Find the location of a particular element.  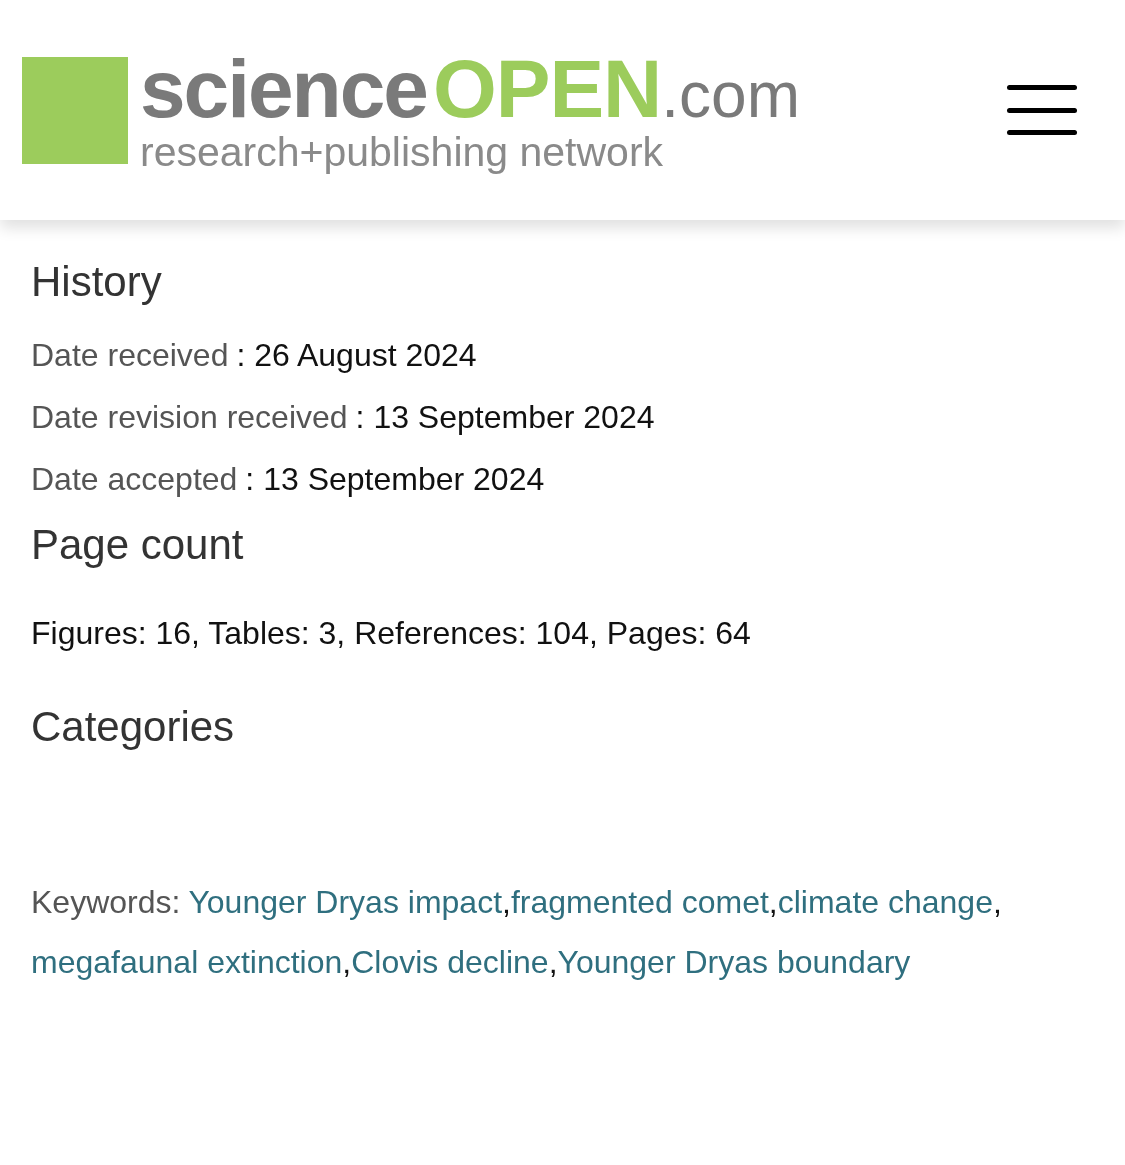

section-title: Categories is located at coordinates (133, 727).